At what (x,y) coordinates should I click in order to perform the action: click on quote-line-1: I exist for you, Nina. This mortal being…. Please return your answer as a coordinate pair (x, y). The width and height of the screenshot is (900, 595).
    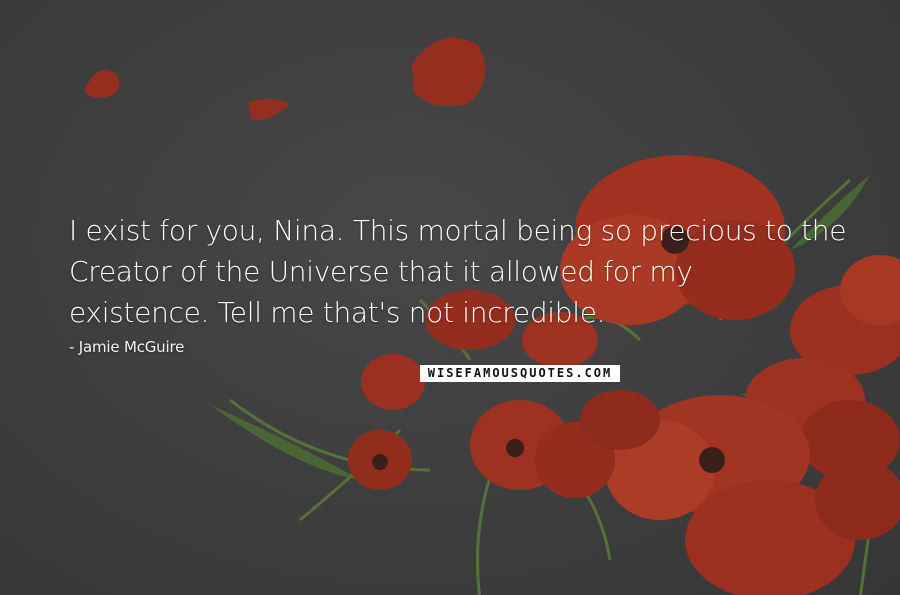
    Looking at the image, I should click on (458, 230).